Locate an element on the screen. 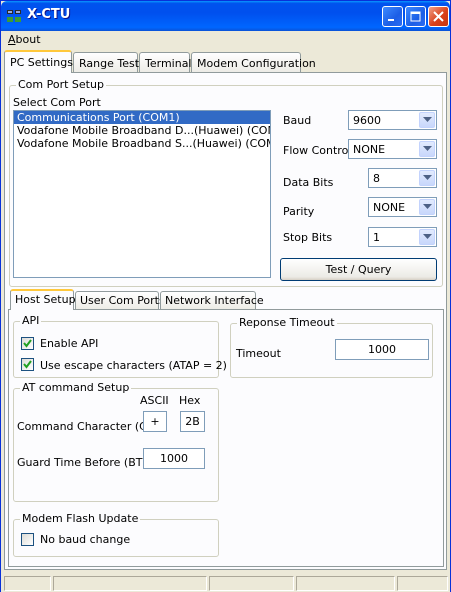 The width and height of the screenshot is (451, 592). status-bar is located at coordinates (225, 583).